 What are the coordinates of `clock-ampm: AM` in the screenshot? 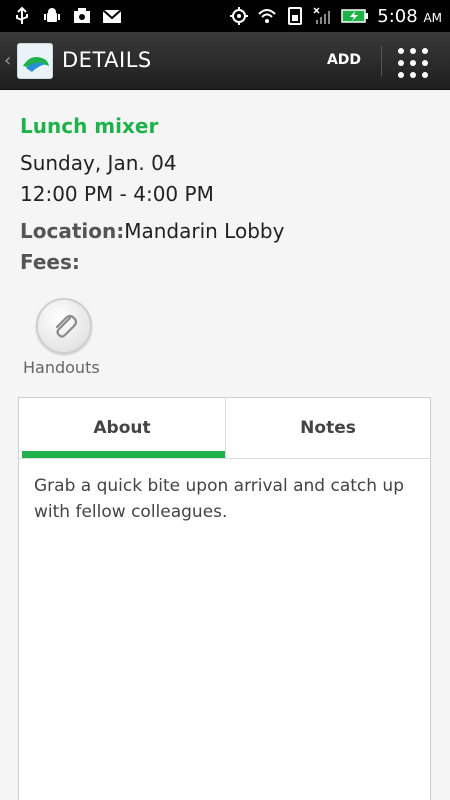 It's located at (432, 17).